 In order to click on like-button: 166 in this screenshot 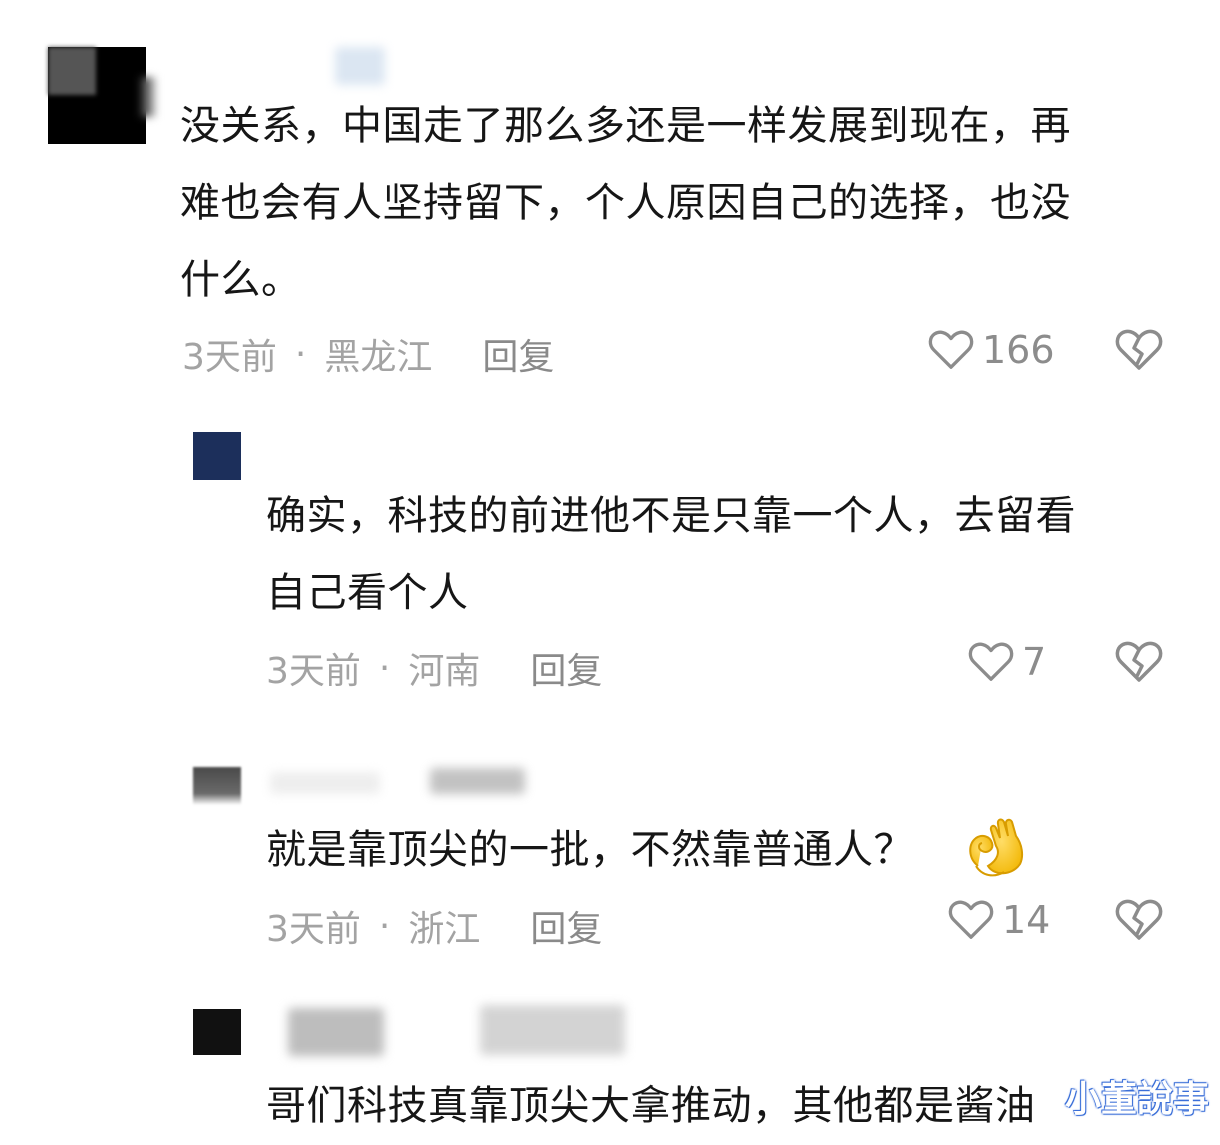, I will do `click(991, 350)`.